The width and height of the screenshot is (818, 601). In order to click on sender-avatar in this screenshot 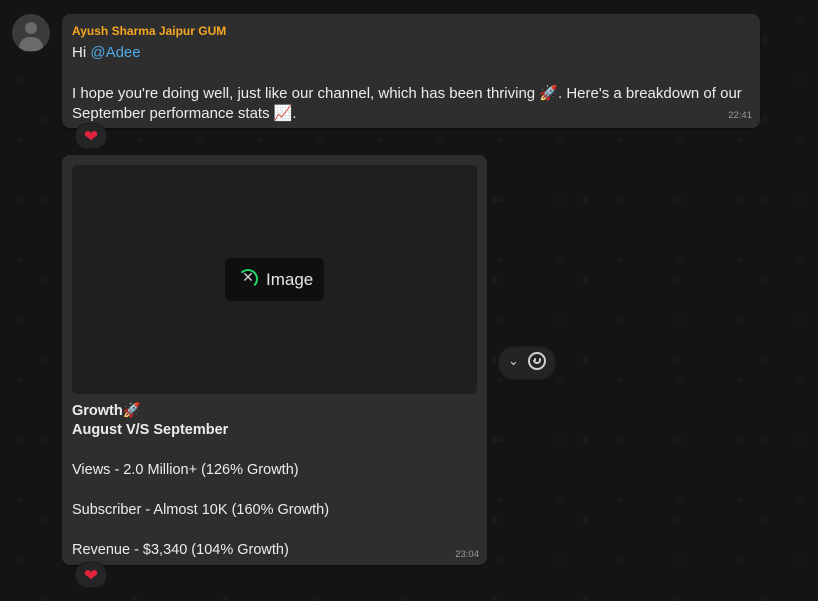, I will do `click(31, 33)`.